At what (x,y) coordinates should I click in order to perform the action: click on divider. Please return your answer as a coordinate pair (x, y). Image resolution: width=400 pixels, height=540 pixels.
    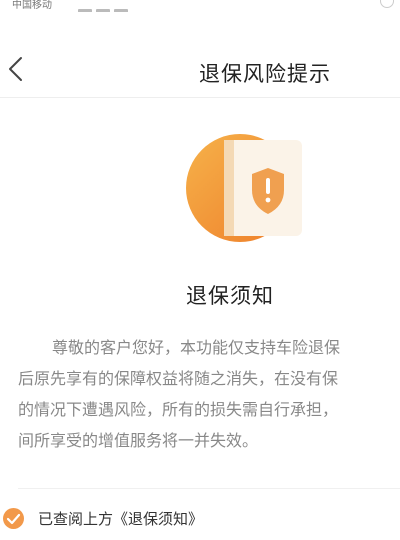
    Looking at the image, I should click on (209, 488).